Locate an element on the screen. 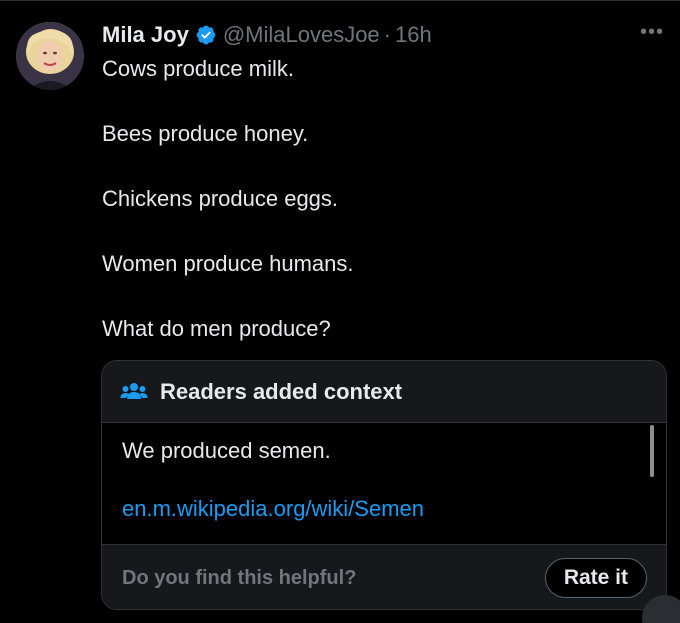 The image size is (680, 623). author-name: Mila Joy is located at coordinates (145, 35).